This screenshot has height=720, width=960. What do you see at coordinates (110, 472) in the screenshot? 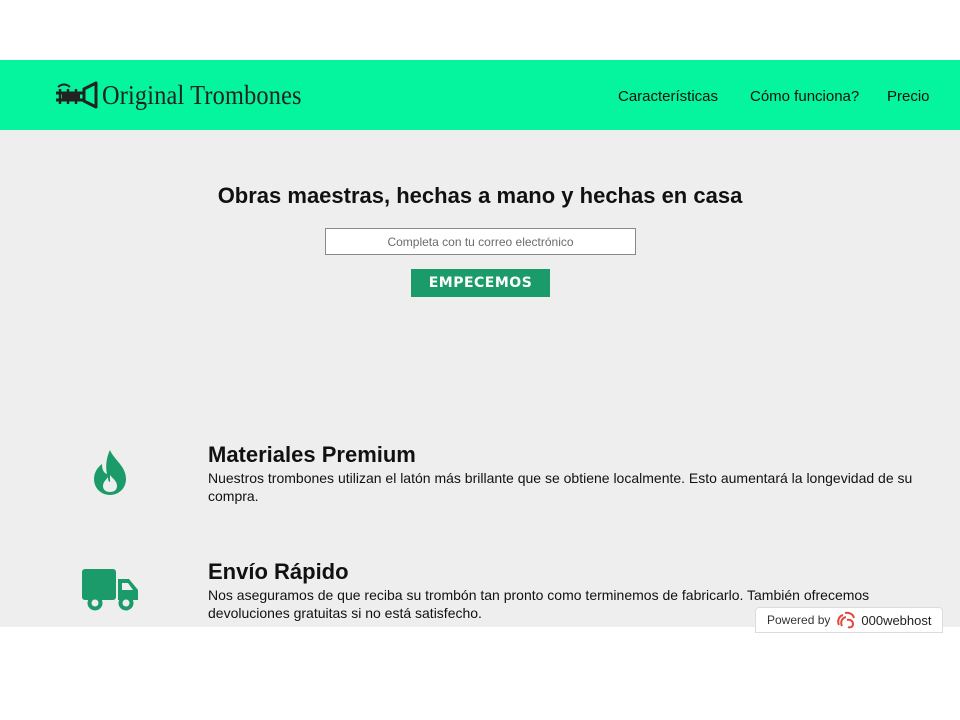
I see `fire-icon` at bounding box center [110, 472].